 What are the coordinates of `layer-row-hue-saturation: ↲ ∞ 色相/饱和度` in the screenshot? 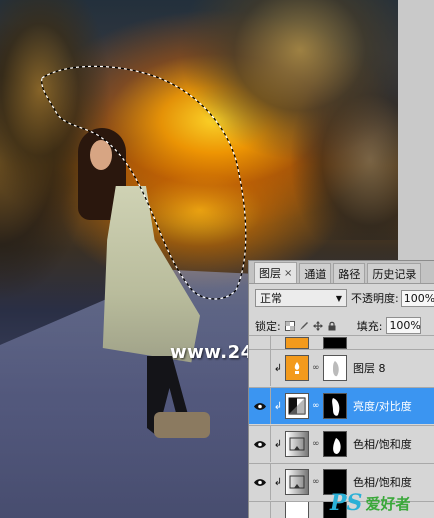 It's located at (341, 443).